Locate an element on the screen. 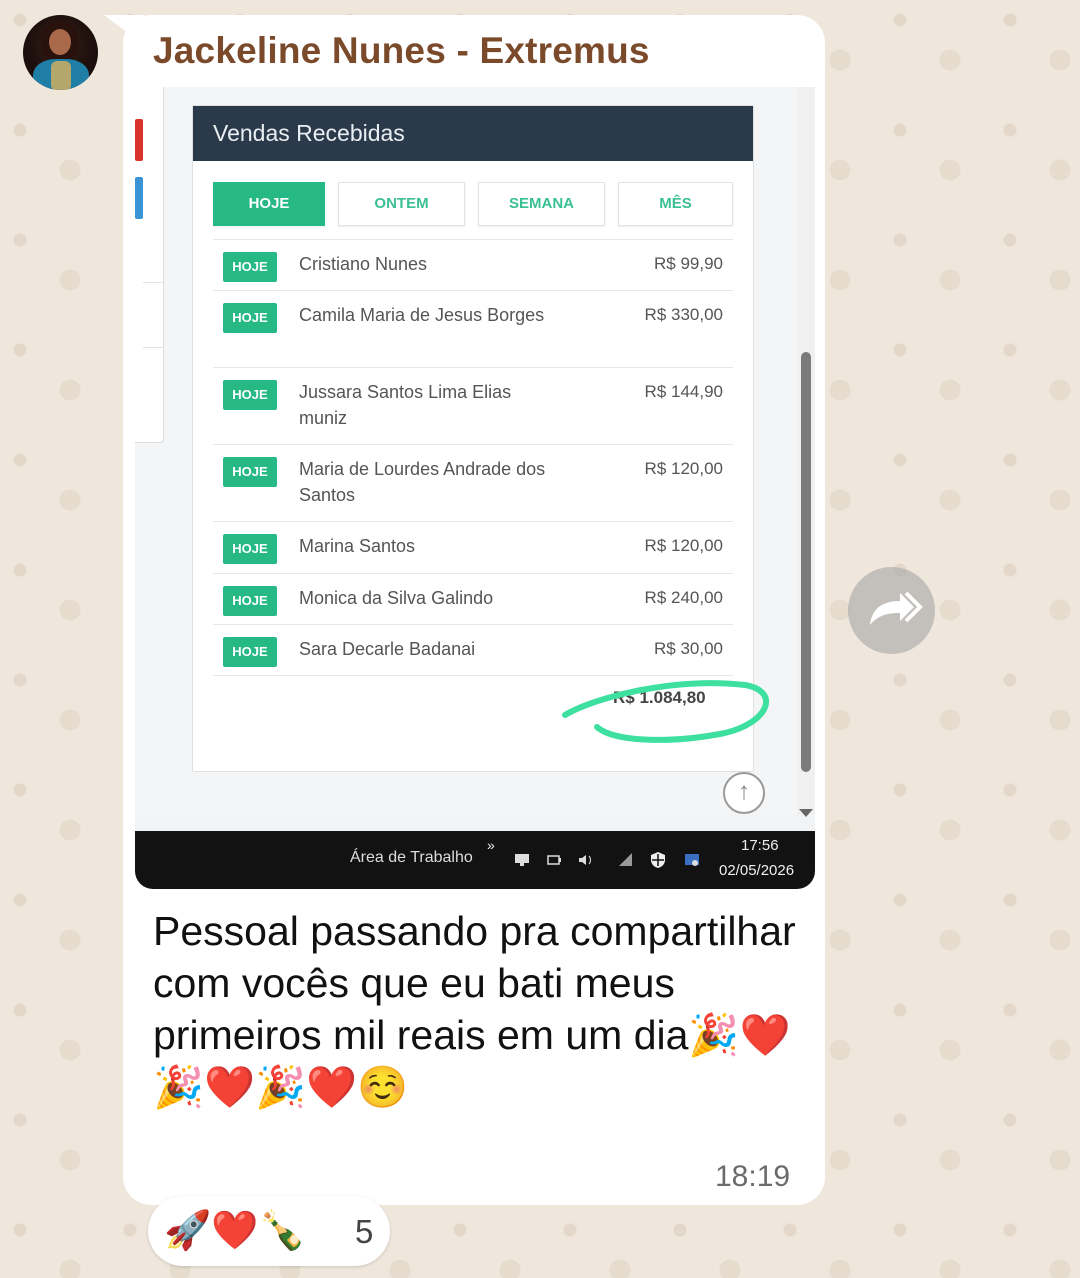 The image size is (1080, 1278). scroll-up-icon: ↑ is located at coordinates (744, 793).